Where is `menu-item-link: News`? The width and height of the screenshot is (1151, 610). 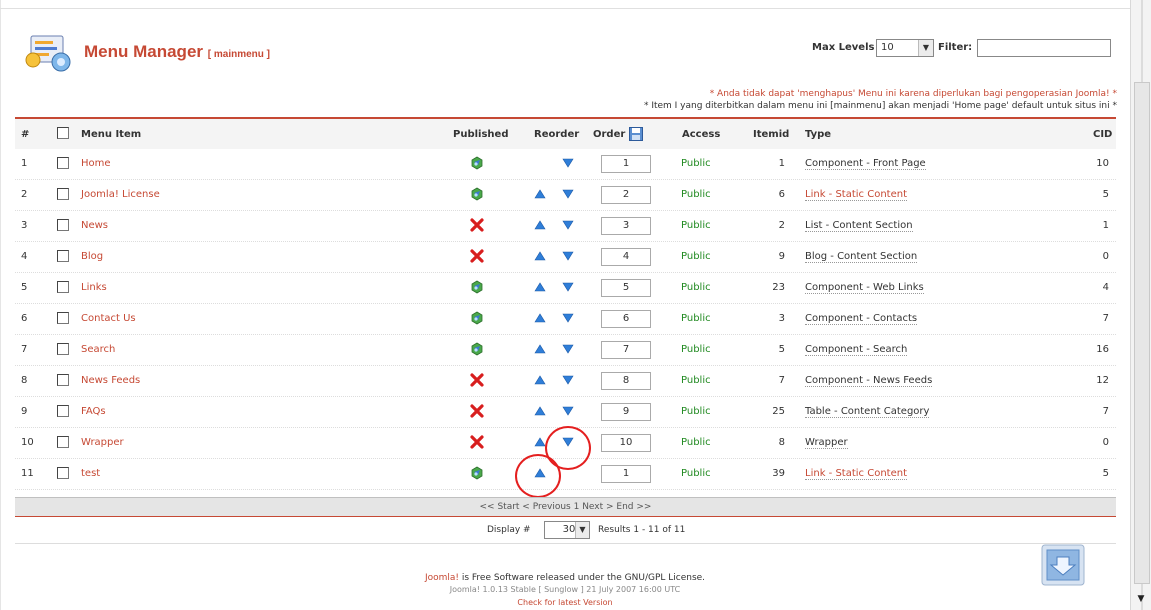
menu-item-link: News is located at coordinates (94, 225).